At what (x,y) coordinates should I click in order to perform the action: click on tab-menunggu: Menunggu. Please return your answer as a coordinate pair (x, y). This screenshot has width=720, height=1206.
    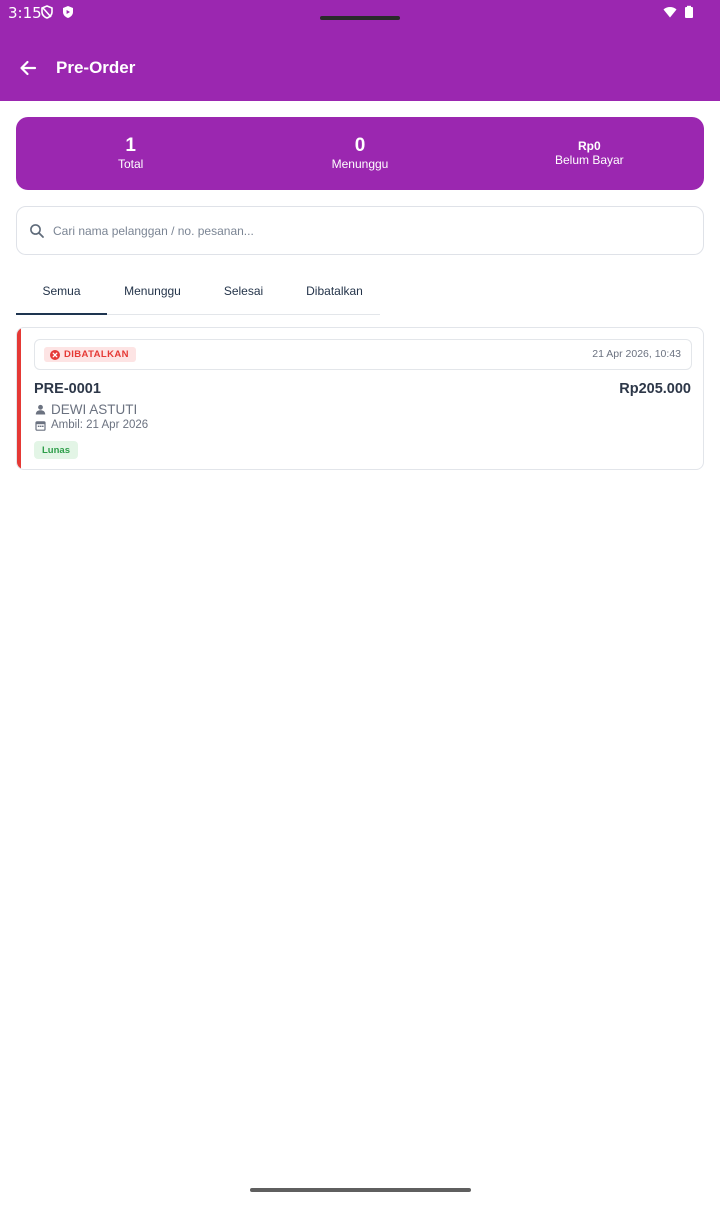
    Looking at the image, I should click on (152, 291).